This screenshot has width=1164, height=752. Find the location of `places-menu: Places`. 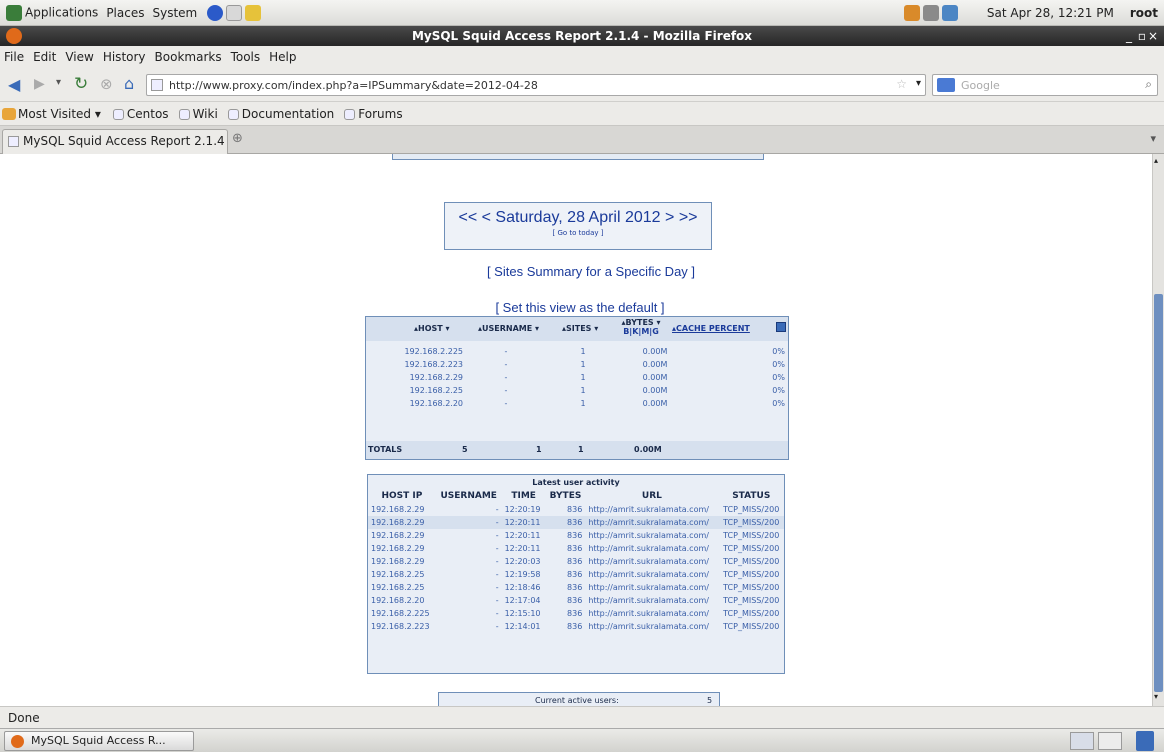

places-menu: Places is located at coordinates (125, 13).